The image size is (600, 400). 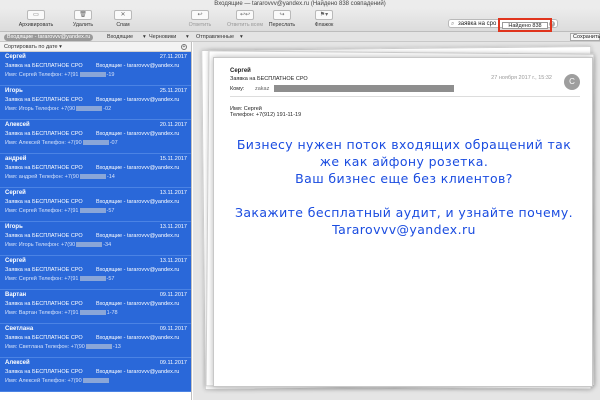 I want to click on archive-button: ▭ Архивировать, so click(x=36, y=20).